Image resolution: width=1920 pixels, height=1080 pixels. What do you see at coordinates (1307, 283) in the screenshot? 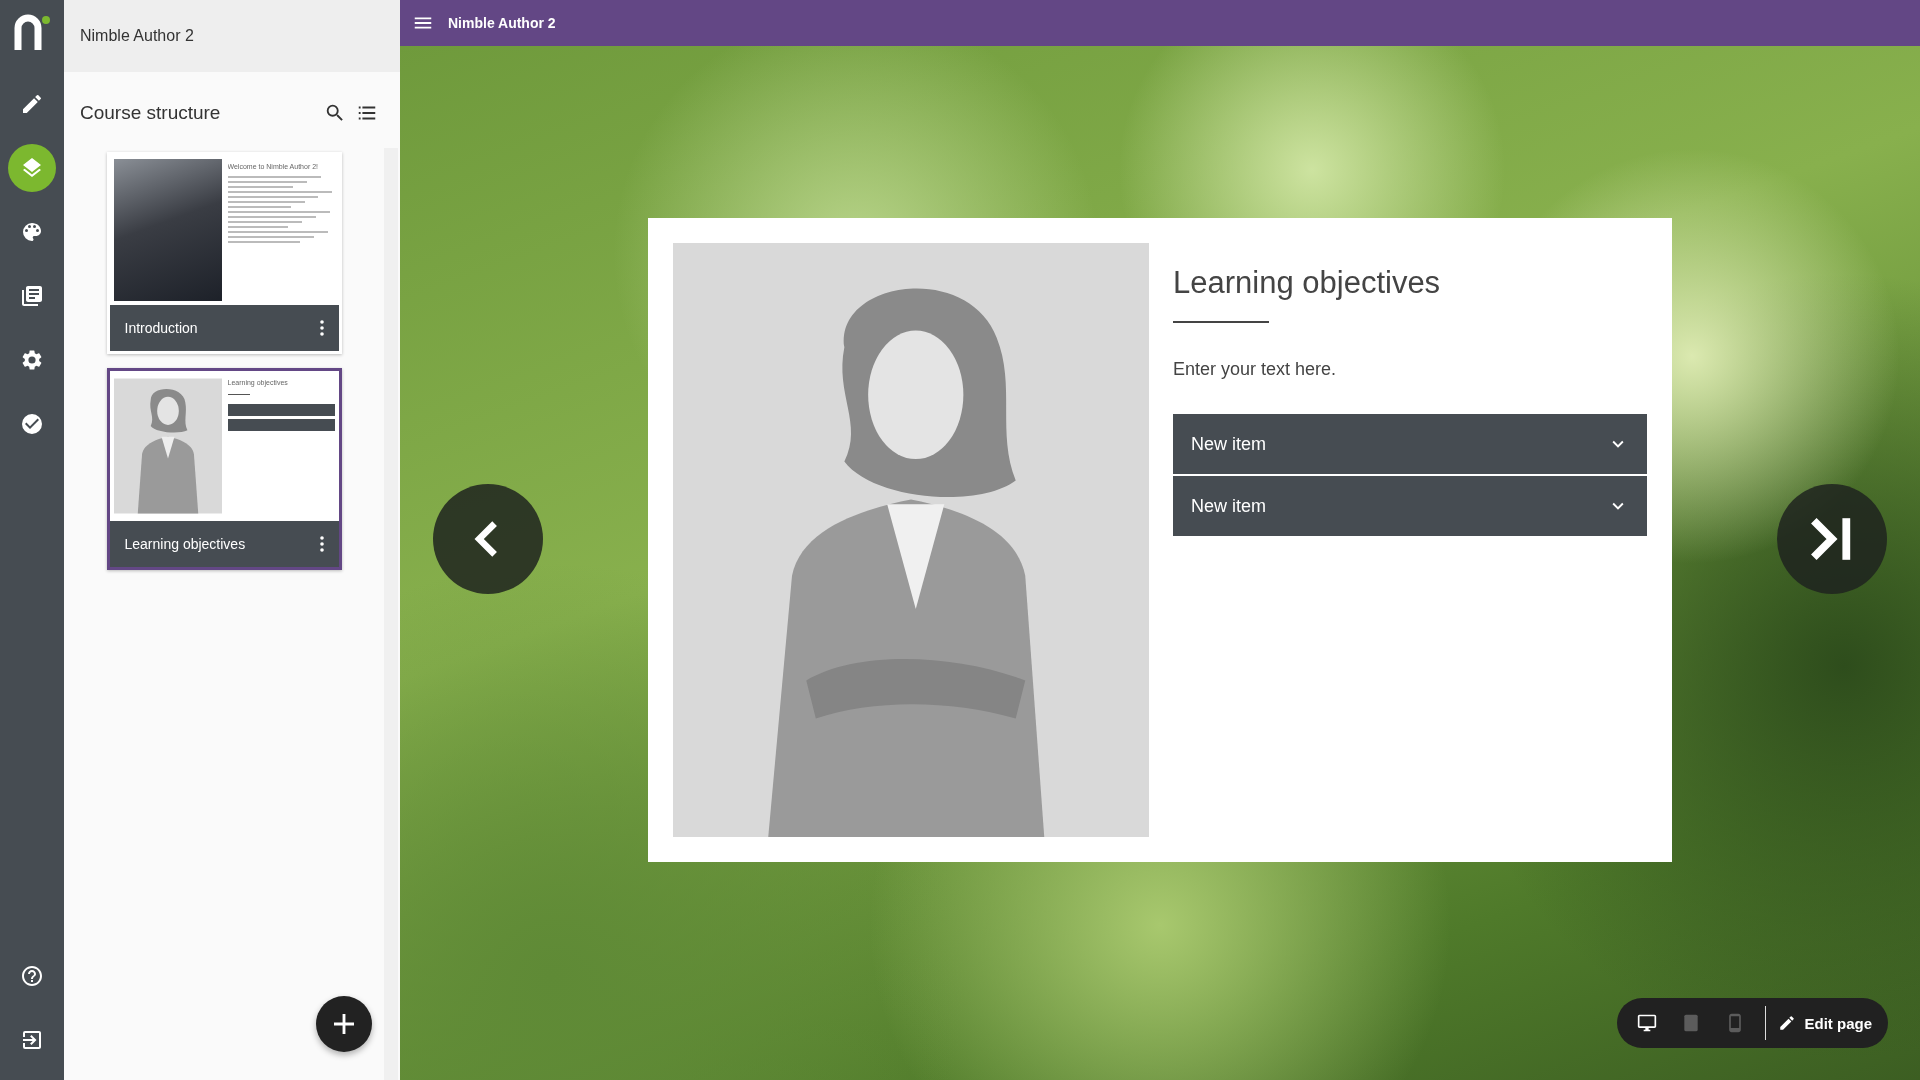
I see `page-title: Learning objectives` at bounding box center [1307, 283].